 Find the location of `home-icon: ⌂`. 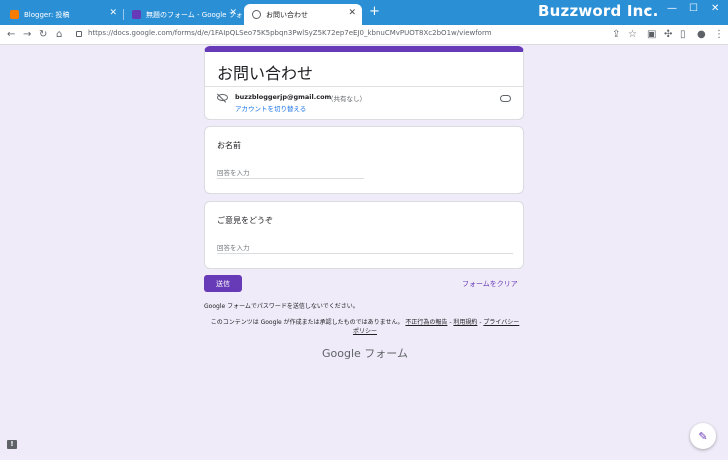

home-icon: ⌂ is located at coordinates (59, 35).